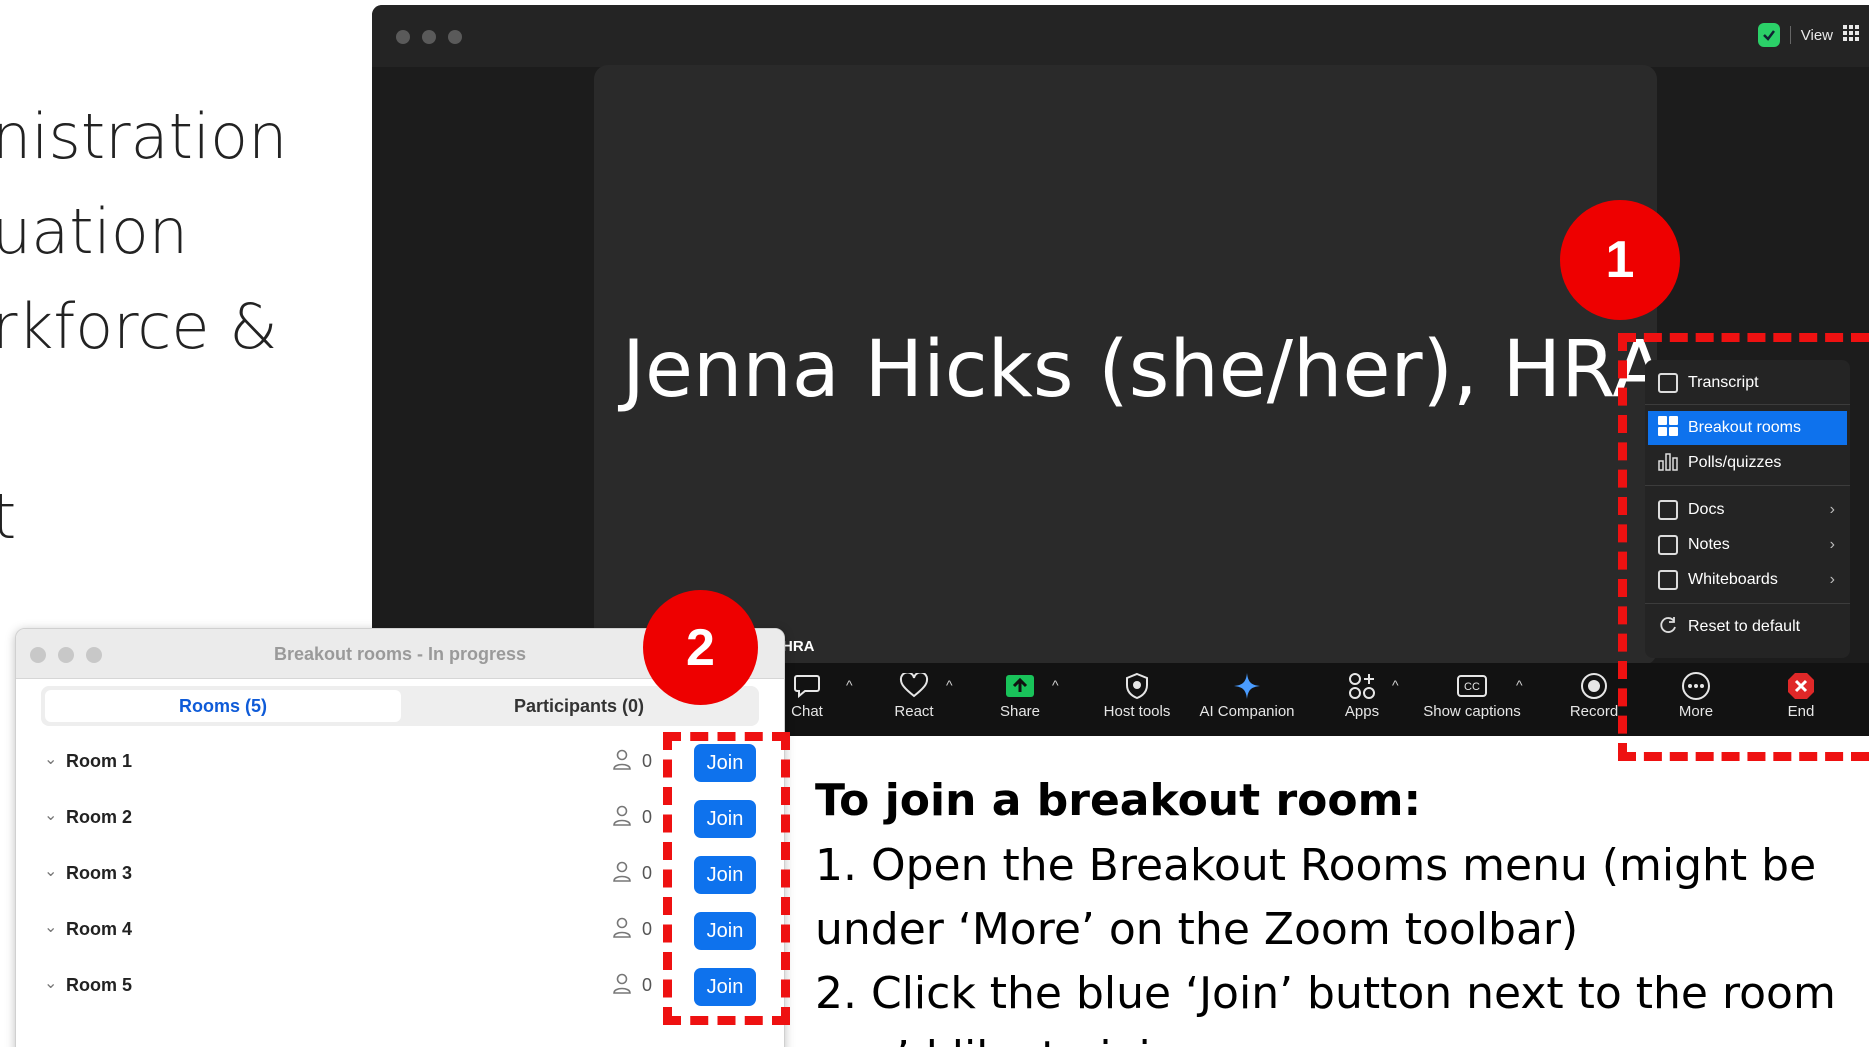  I want to click on react-label: React, so click(914, 711).